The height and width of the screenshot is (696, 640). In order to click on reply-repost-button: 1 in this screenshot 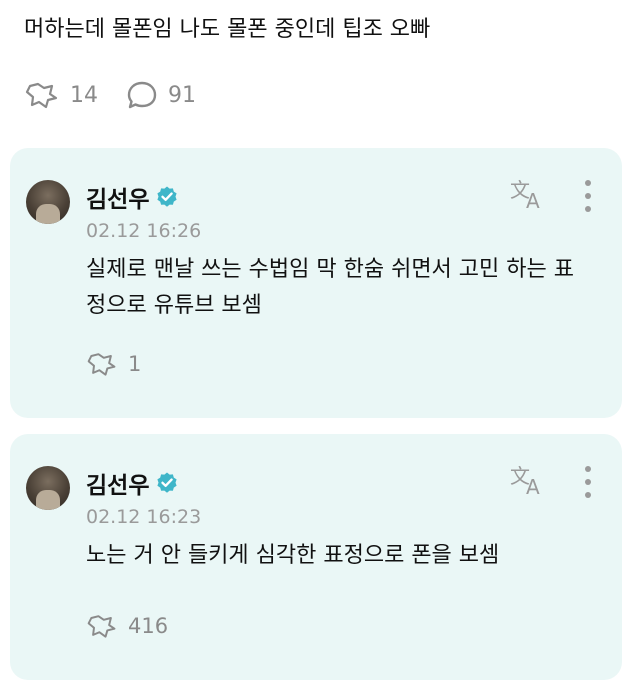, I will do `click(113, 364)`.